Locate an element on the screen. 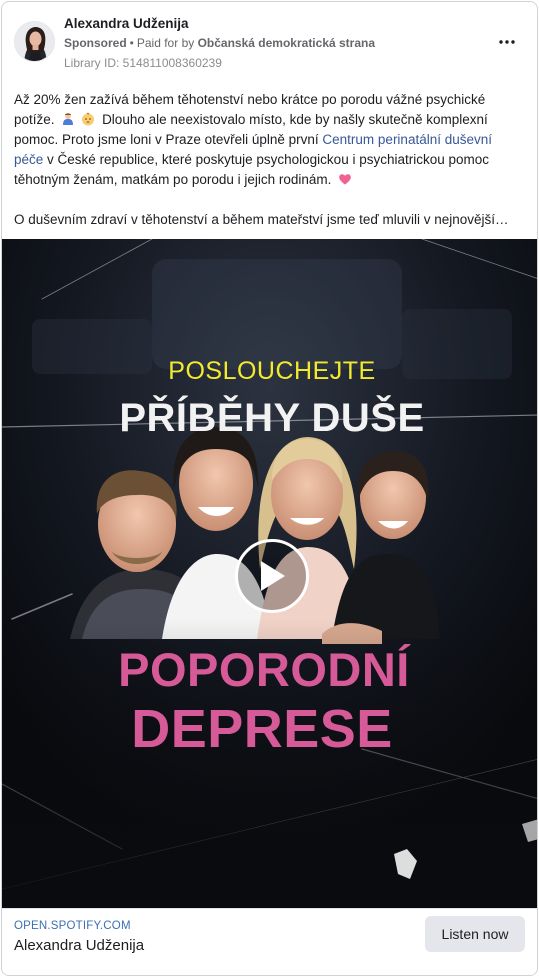  avatar is located at coordinates (34, 41).